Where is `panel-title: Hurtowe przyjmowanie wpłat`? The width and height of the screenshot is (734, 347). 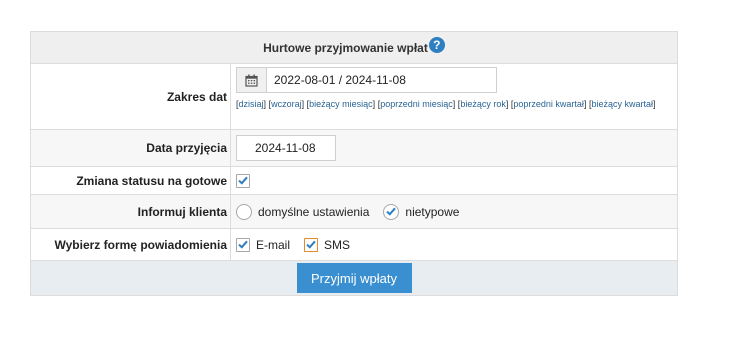 panel-title: Hurtowe przyjmowanie wpłat is located at coordinates (345, 47).